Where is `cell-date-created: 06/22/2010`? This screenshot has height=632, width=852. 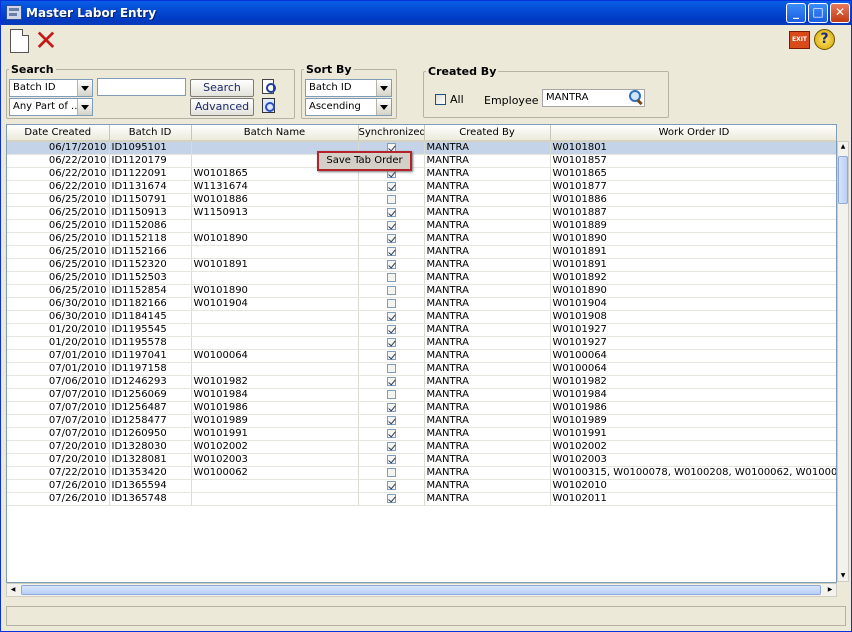 cell-date-created: 06/22/2010 is located at coordinates (58, 161).